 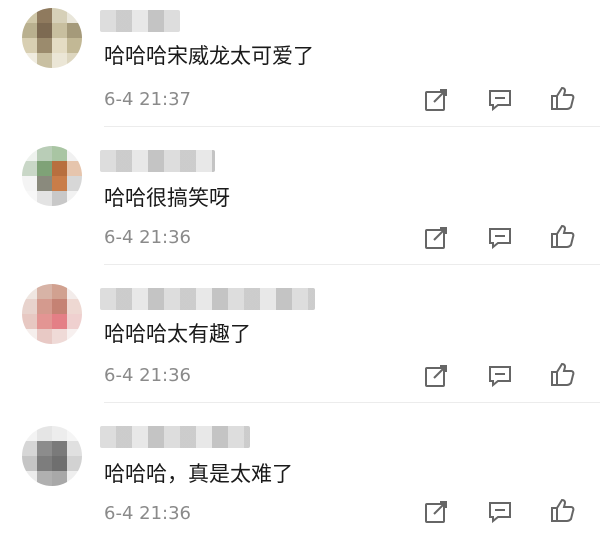 I want to click on comment-time: 6-4 21:37, so click(x=147, y=99).